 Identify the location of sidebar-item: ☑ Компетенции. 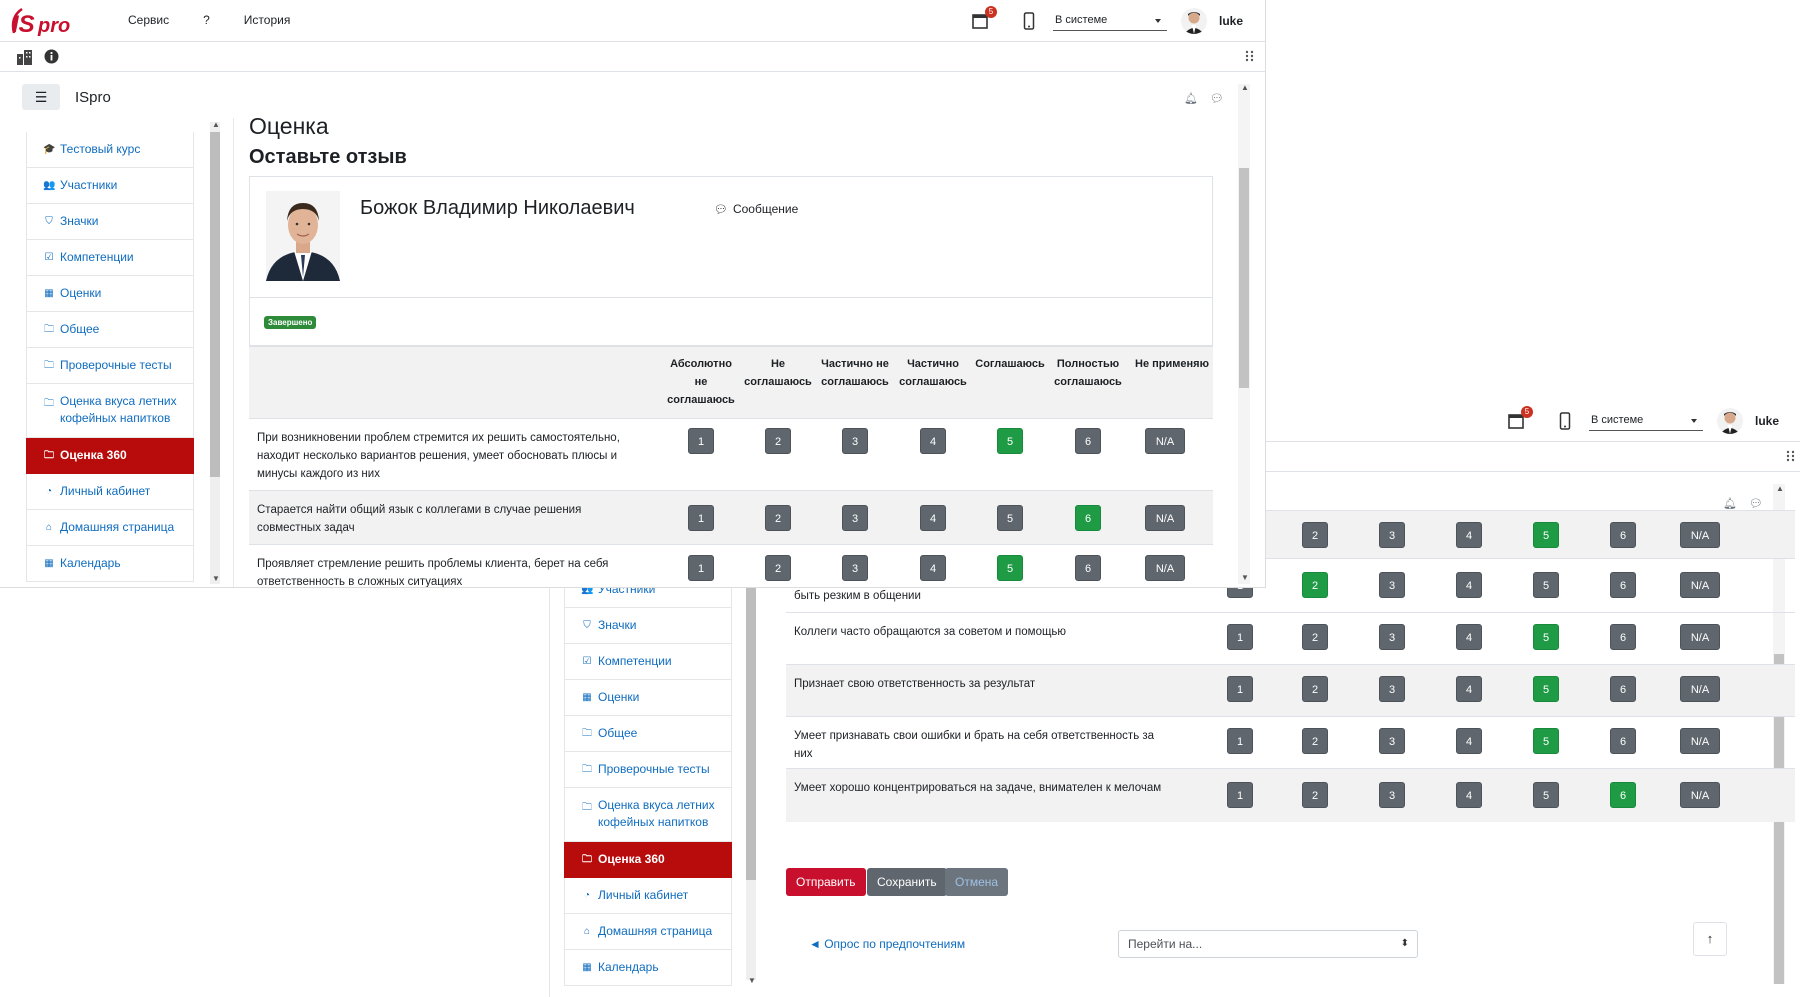
(110, 258).